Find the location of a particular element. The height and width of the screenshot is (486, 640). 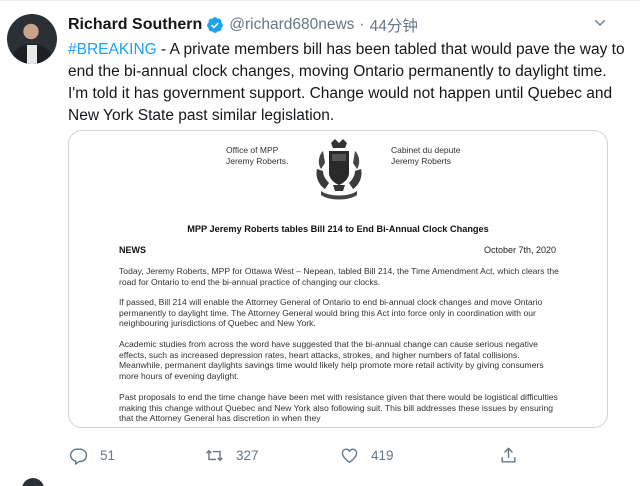

like-count: 419 is located at coordinates (382, 455).